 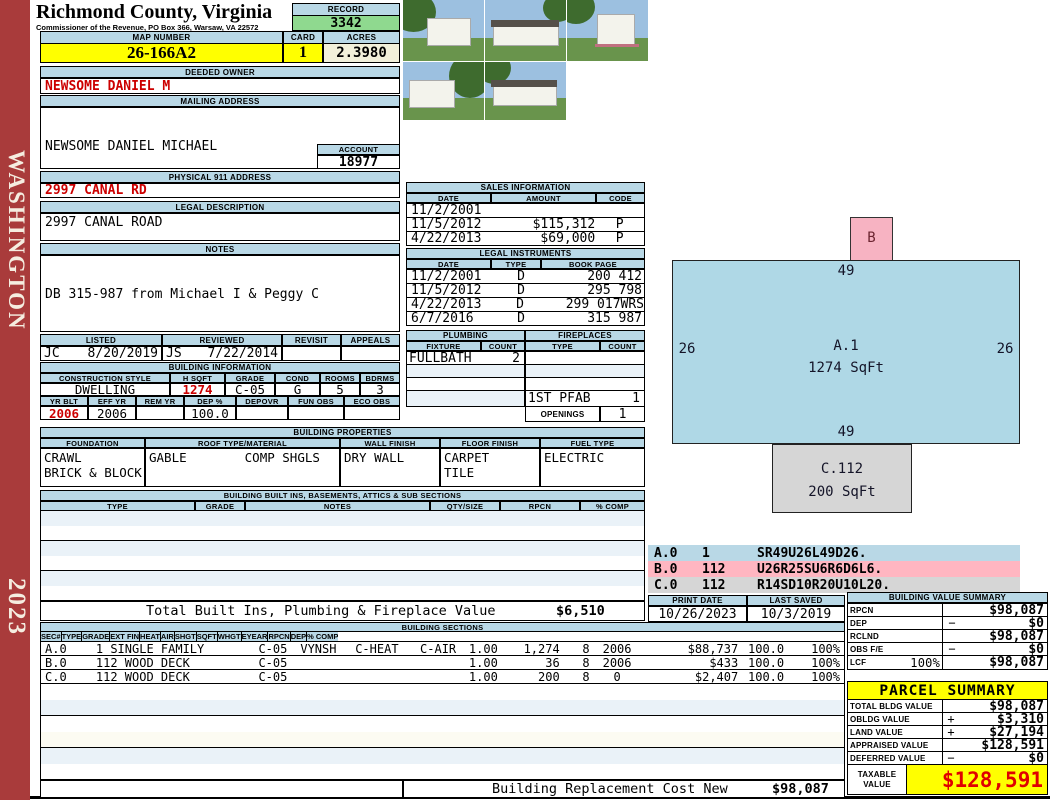 I want to click on sales-col-code: CODE, so click(x=620, y=198).